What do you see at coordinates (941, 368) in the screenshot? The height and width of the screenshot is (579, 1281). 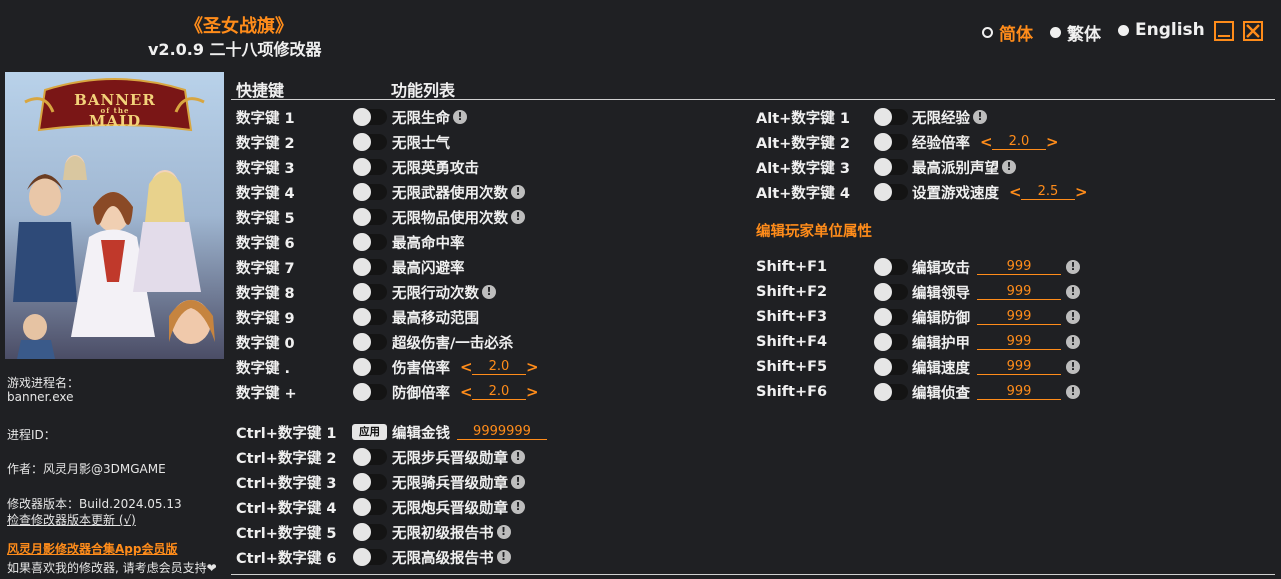 I see `feature-label-text: 编辑速度` at bounding box center [941, 368].